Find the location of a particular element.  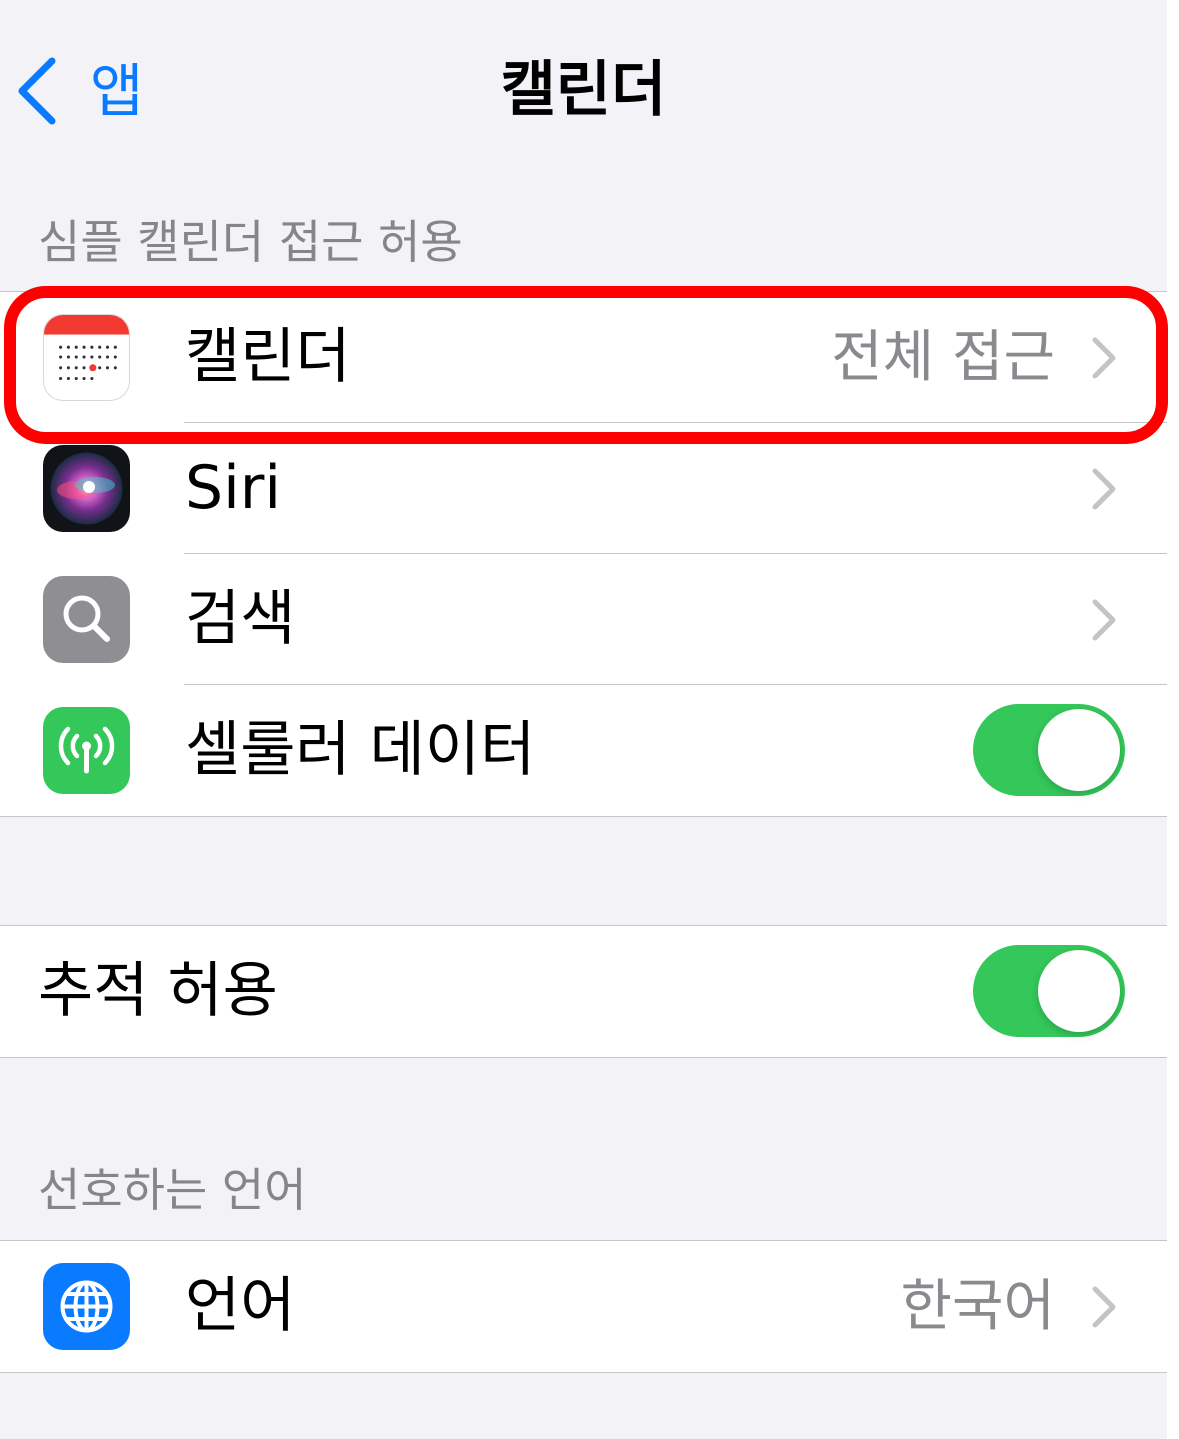

language-group: 언어 한국어 is located at coordinates (583, 1306).